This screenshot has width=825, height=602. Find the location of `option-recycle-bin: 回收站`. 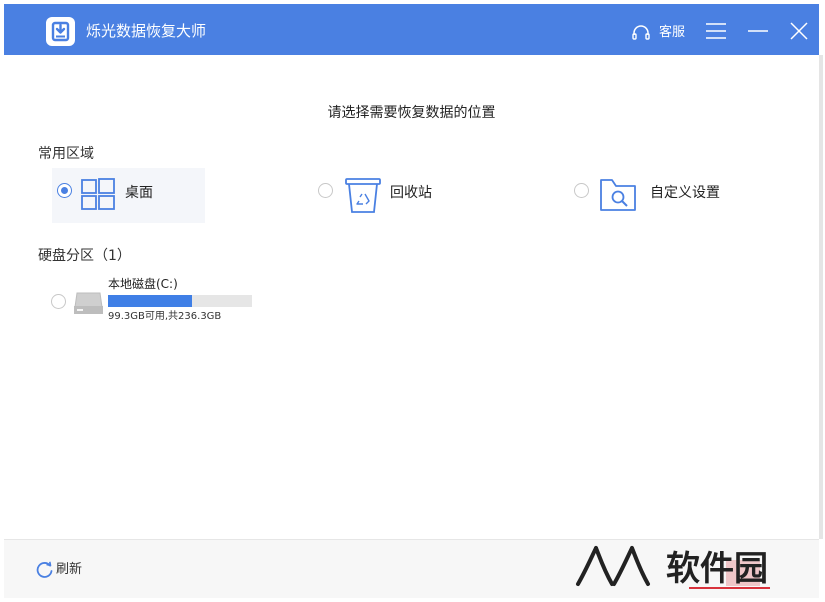

option-recycle-bin: 回收站 is located at coordinates (393, 195).